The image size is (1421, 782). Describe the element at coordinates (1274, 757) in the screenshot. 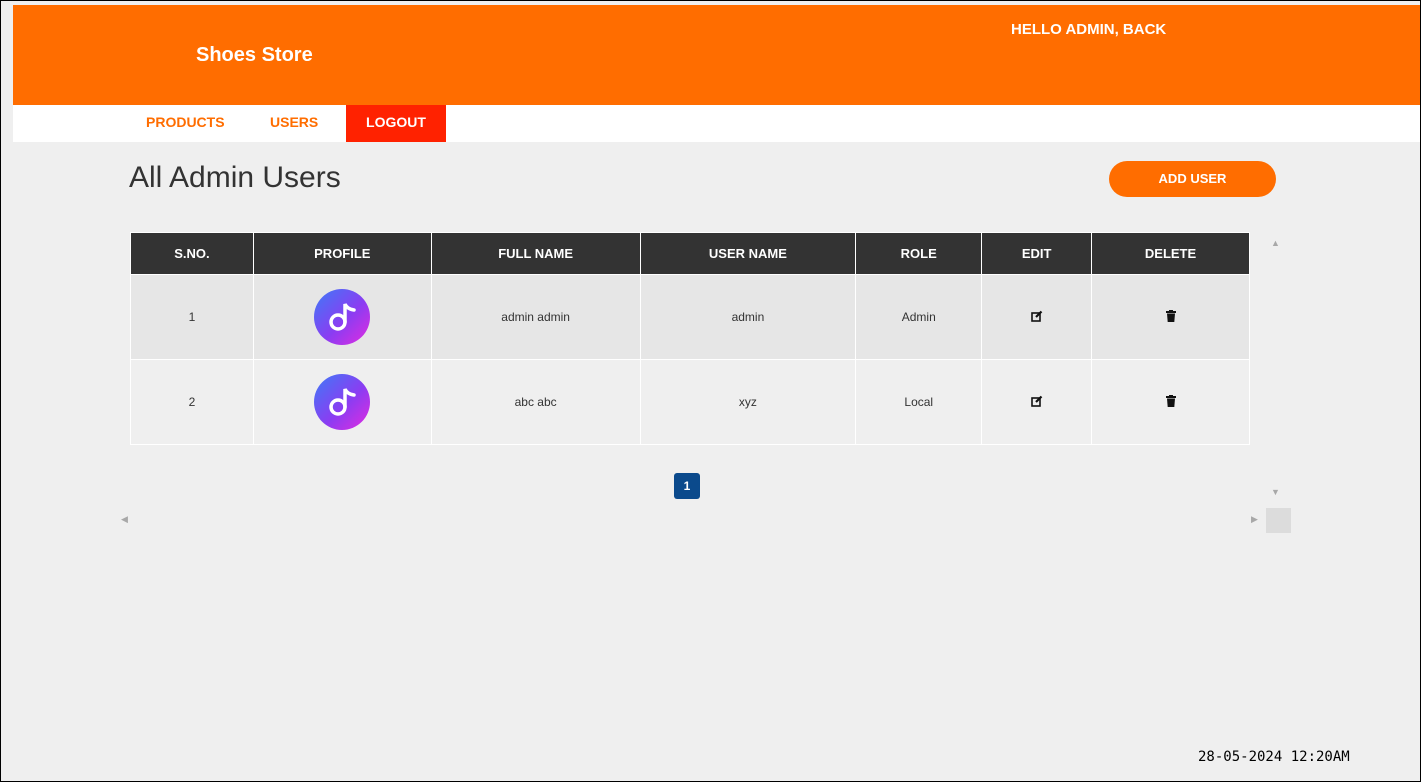

I see `footer-timestamp: 28-05-2024 12:20AM` at that location.